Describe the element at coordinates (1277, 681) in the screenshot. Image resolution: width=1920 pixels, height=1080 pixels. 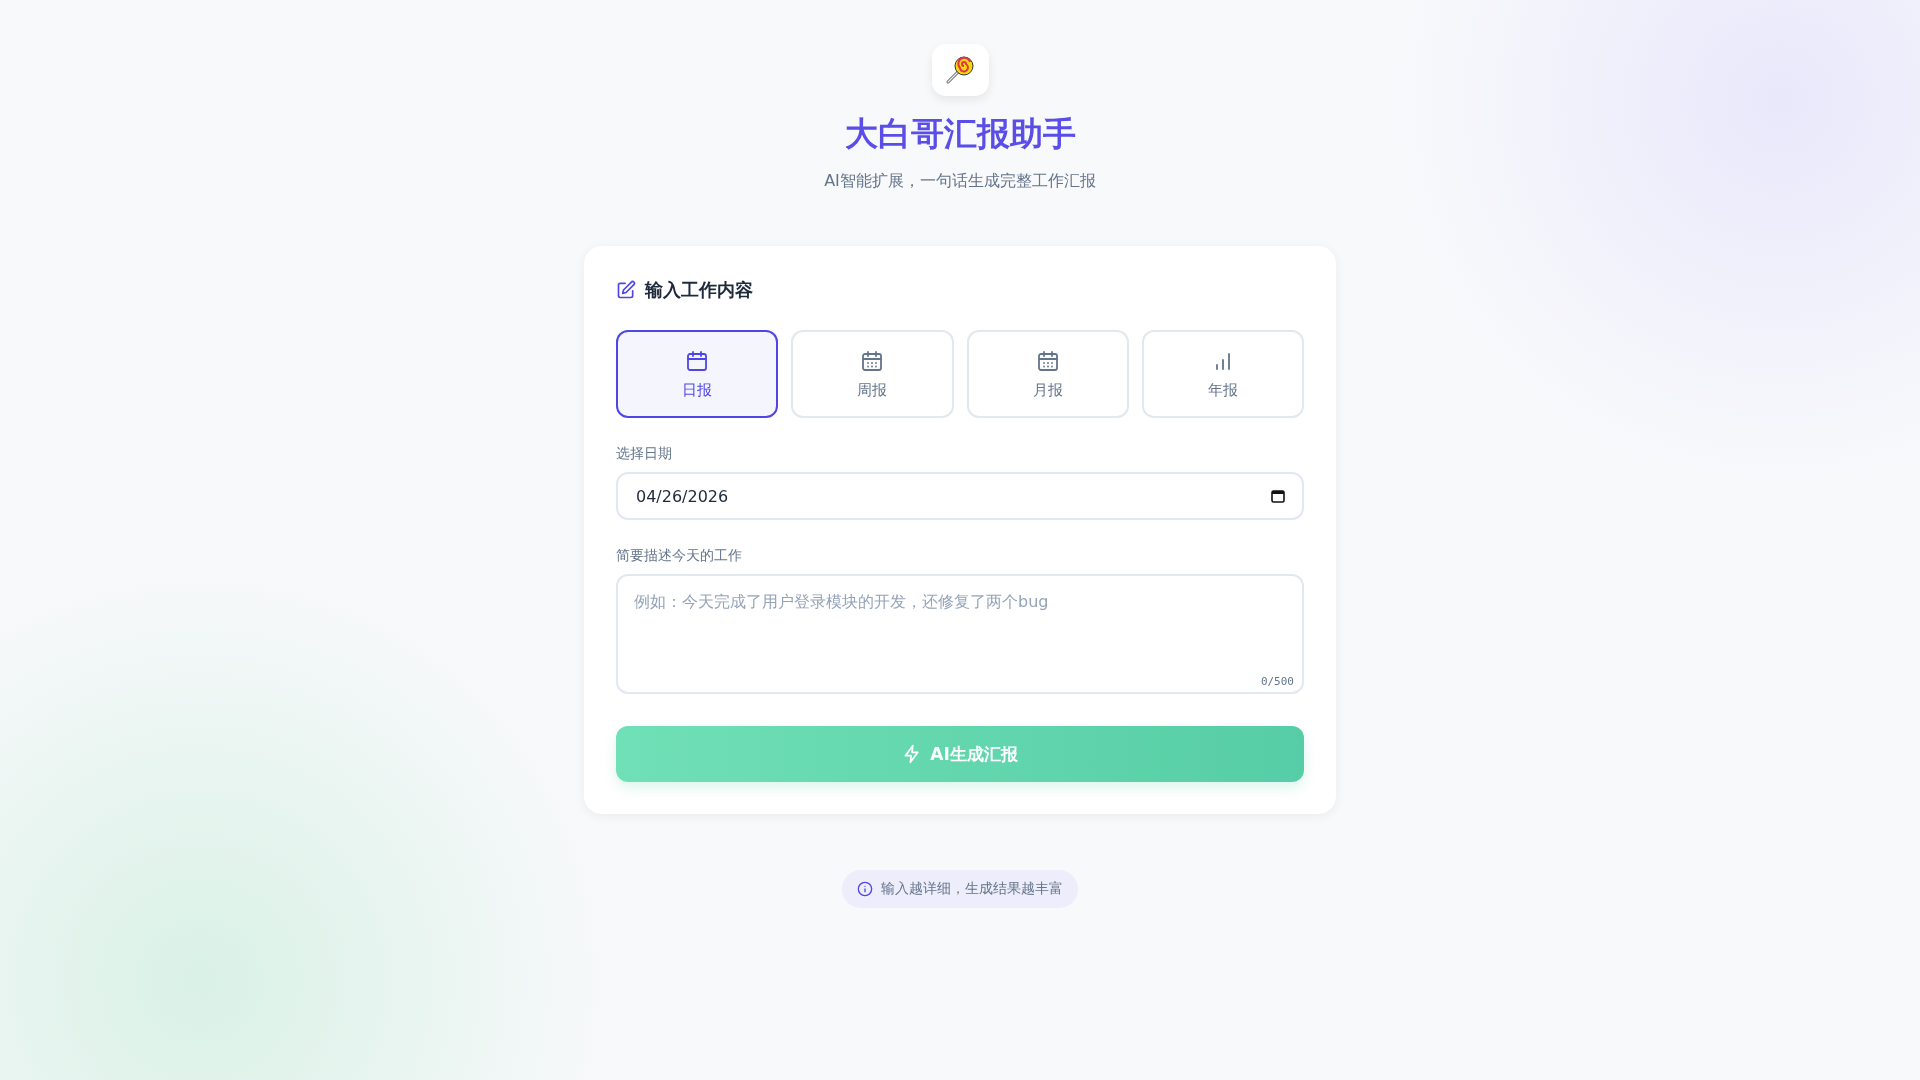
I see `char-counter: 0/500` at that location.